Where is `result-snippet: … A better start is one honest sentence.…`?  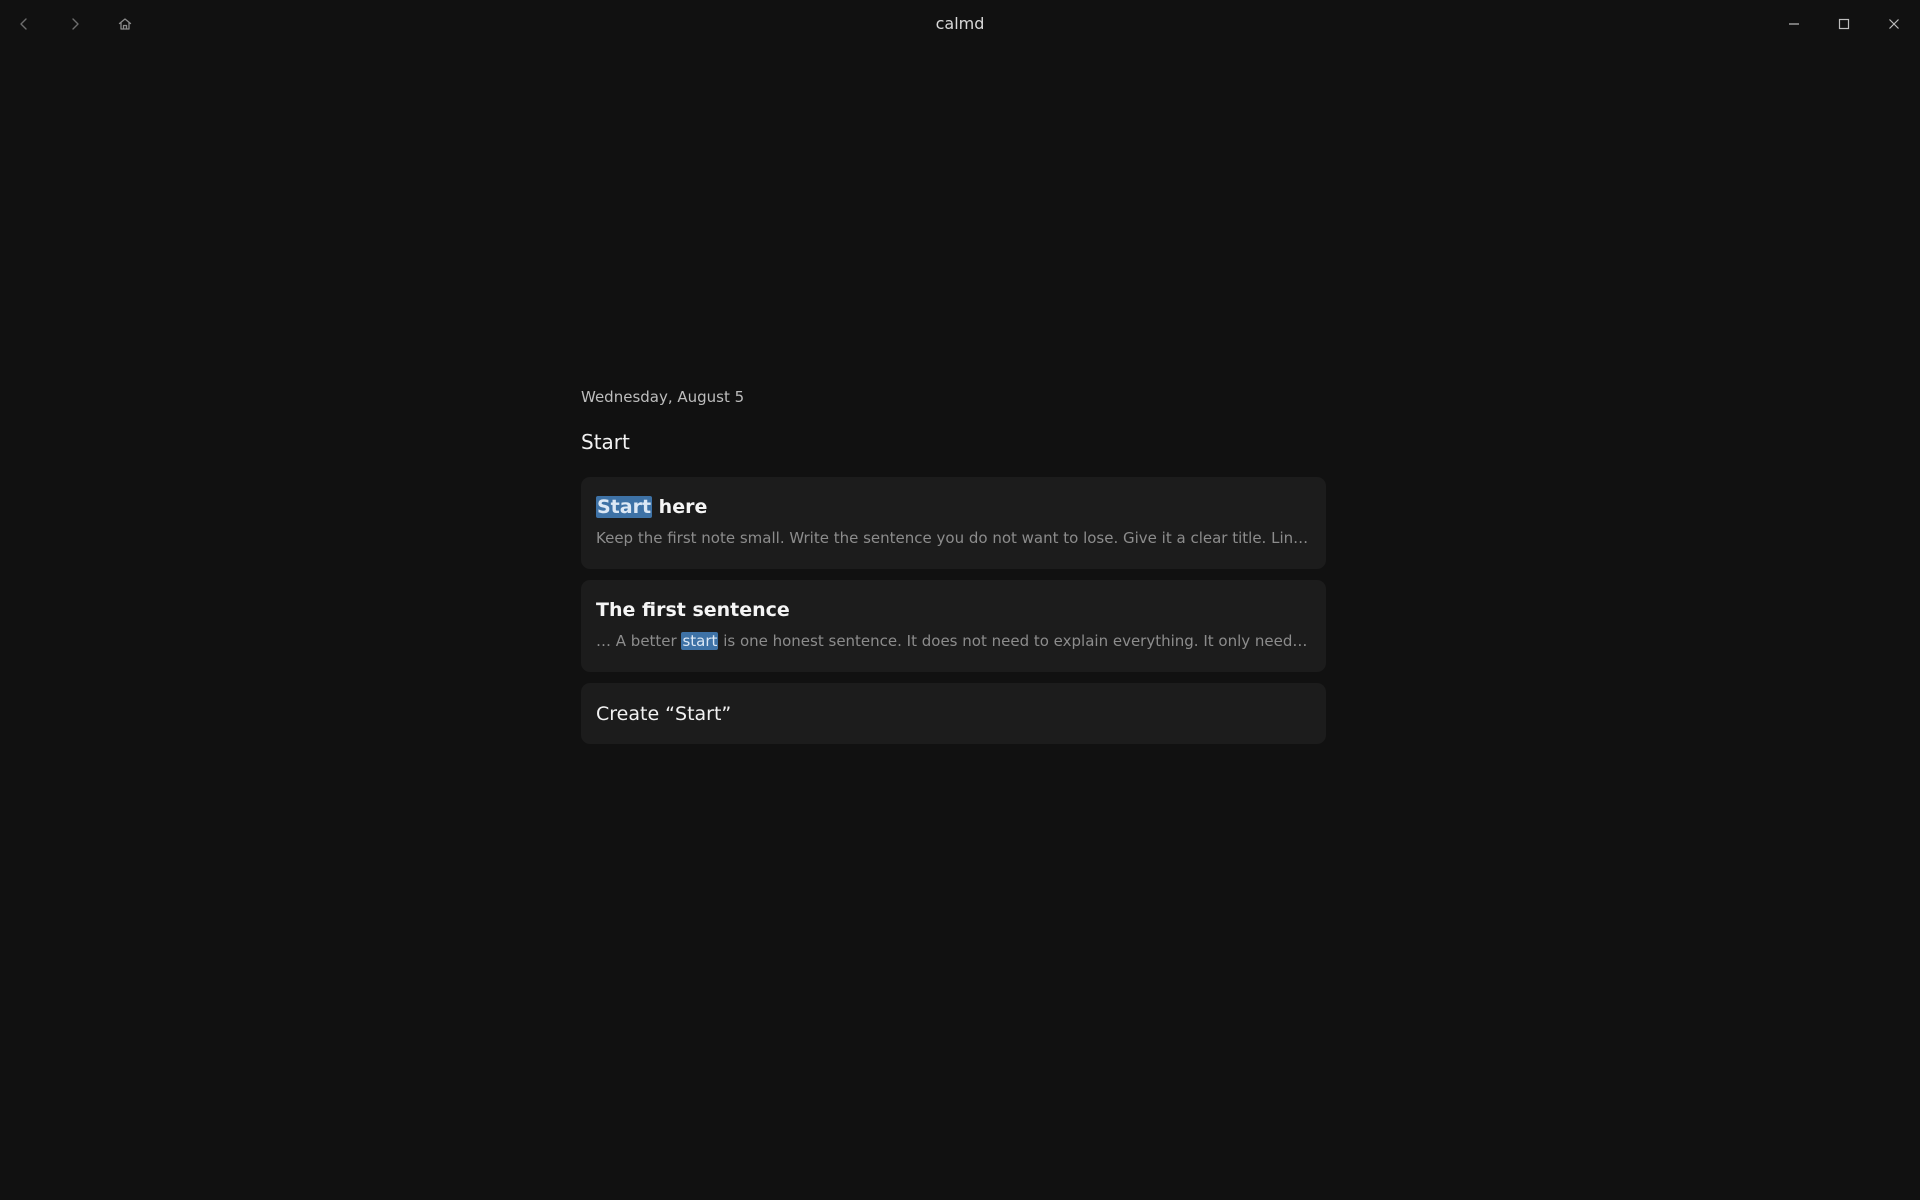
result-snippet: … A better start is one honest sentence.… is located at coordinates (953, 641).